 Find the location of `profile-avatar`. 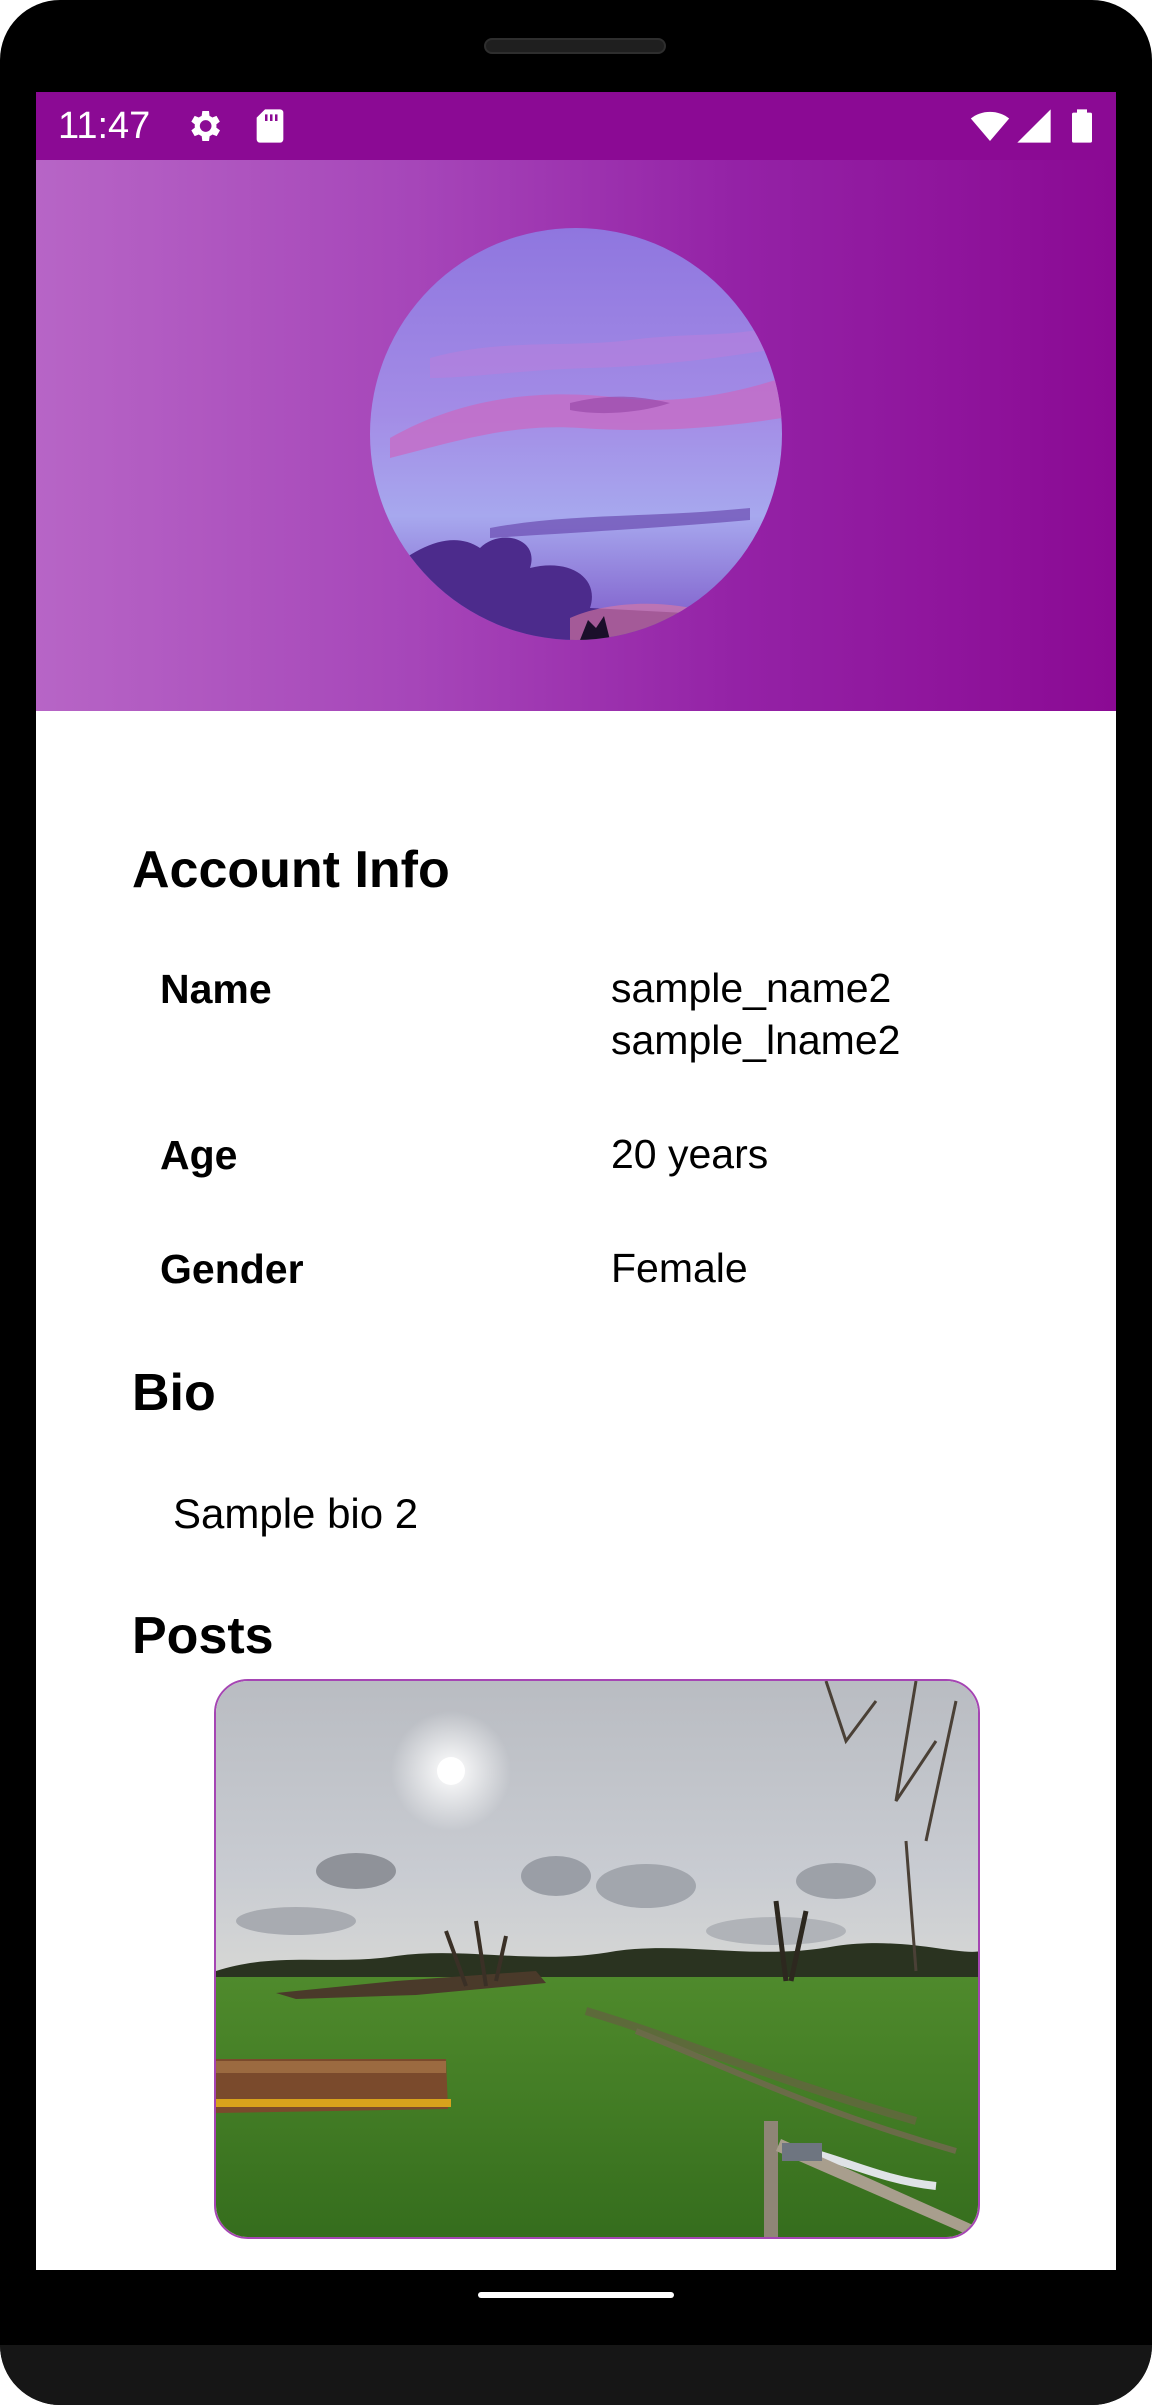

profile-avatar is located at coordinates (576, 434).